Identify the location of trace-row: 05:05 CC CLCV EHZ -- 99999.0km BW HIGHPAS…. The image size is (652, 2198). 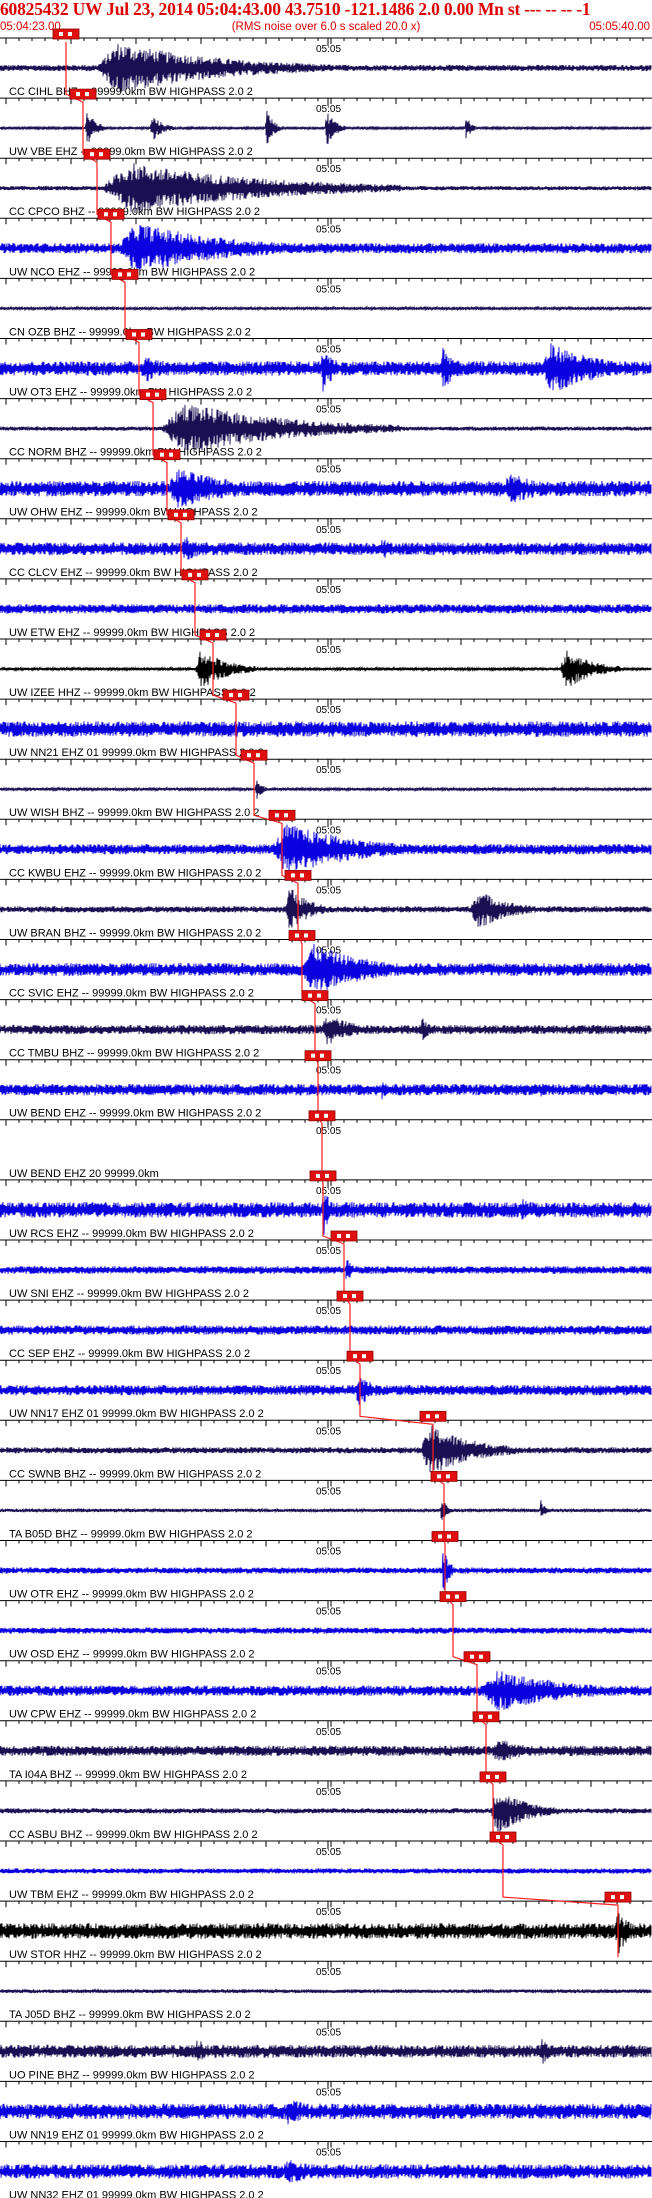
(326, 548).